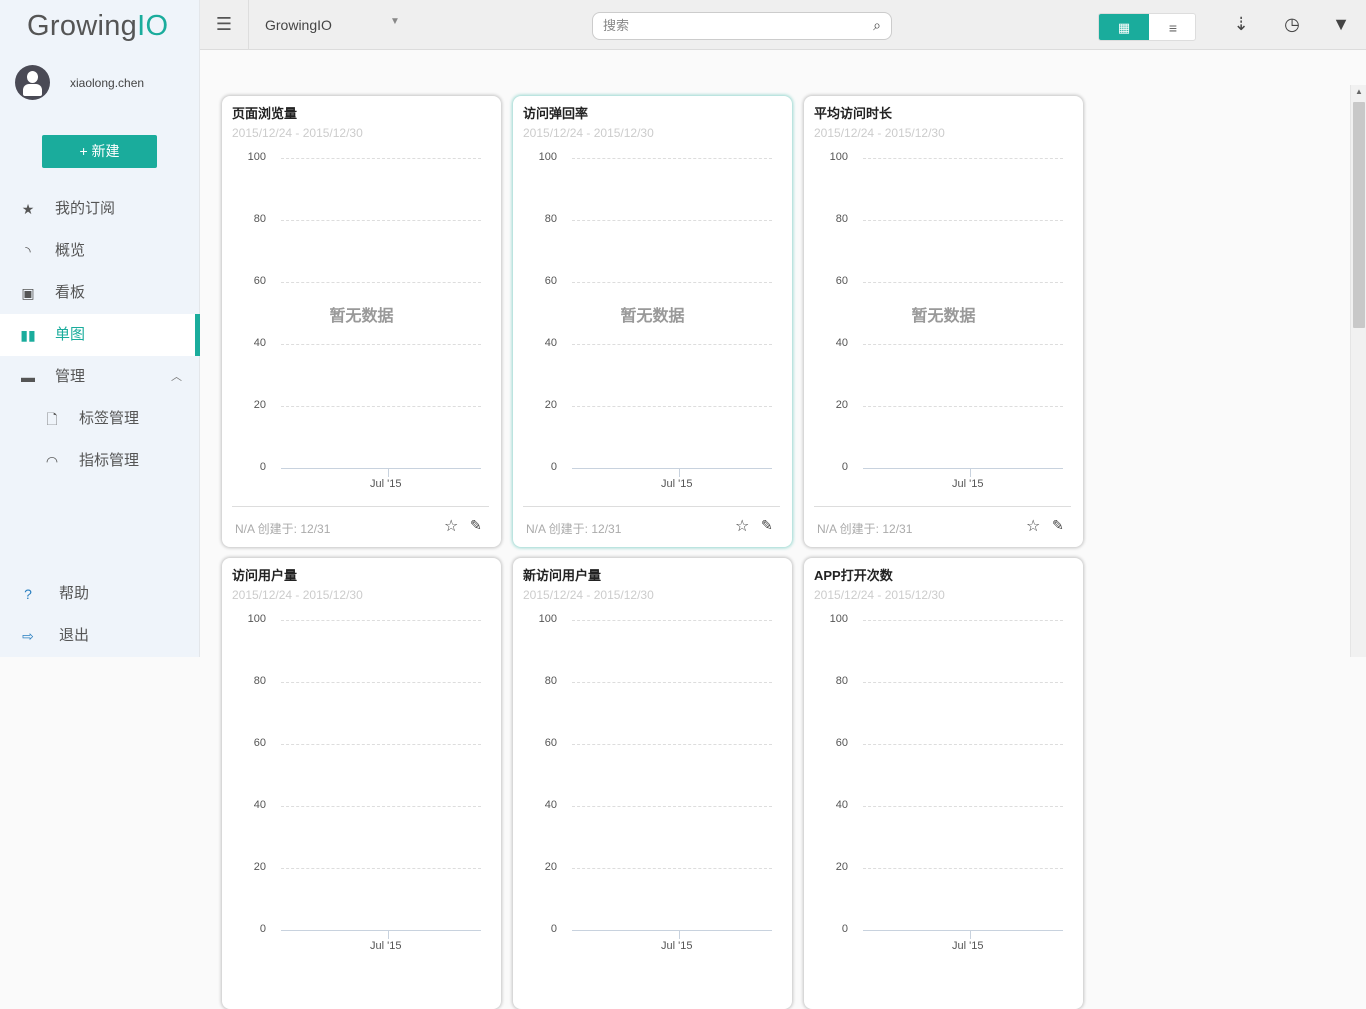 The image size is (1366, 1009). Describe the element at coordinates (28, 293) in the screenshot. I see `dashboard-icon: ▣` at that location.